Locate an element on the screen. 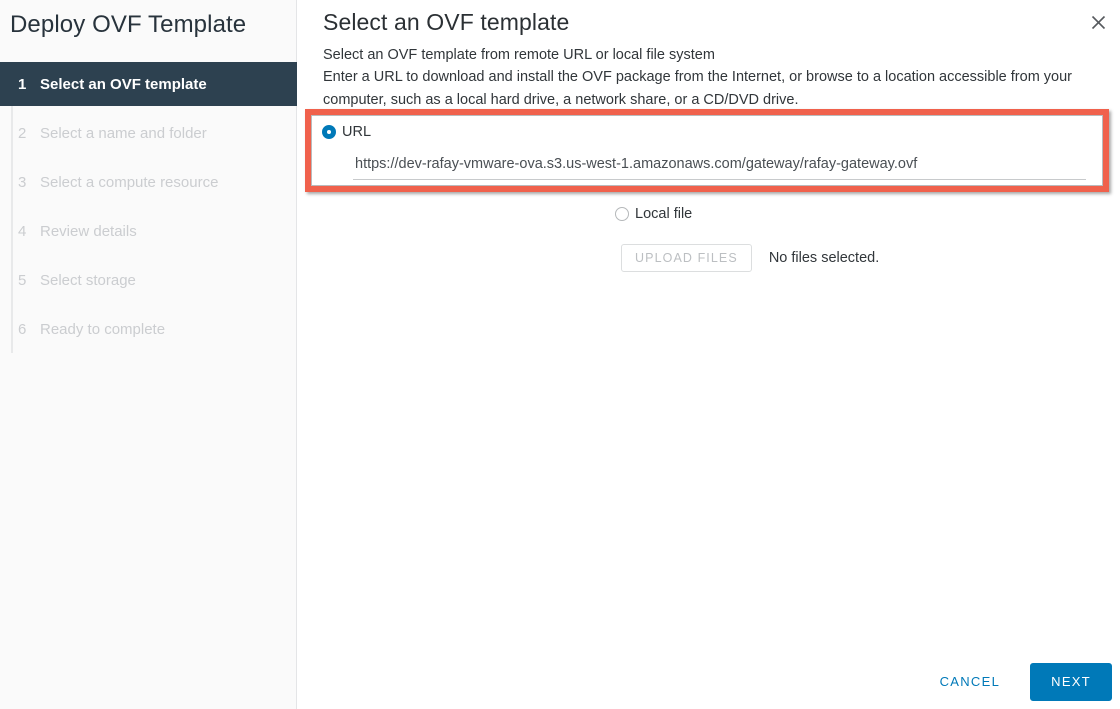 The width and height of the screenshot is (1120, 709). sidebar-step-label: Ready to complete is located at coordinates (103, 329).